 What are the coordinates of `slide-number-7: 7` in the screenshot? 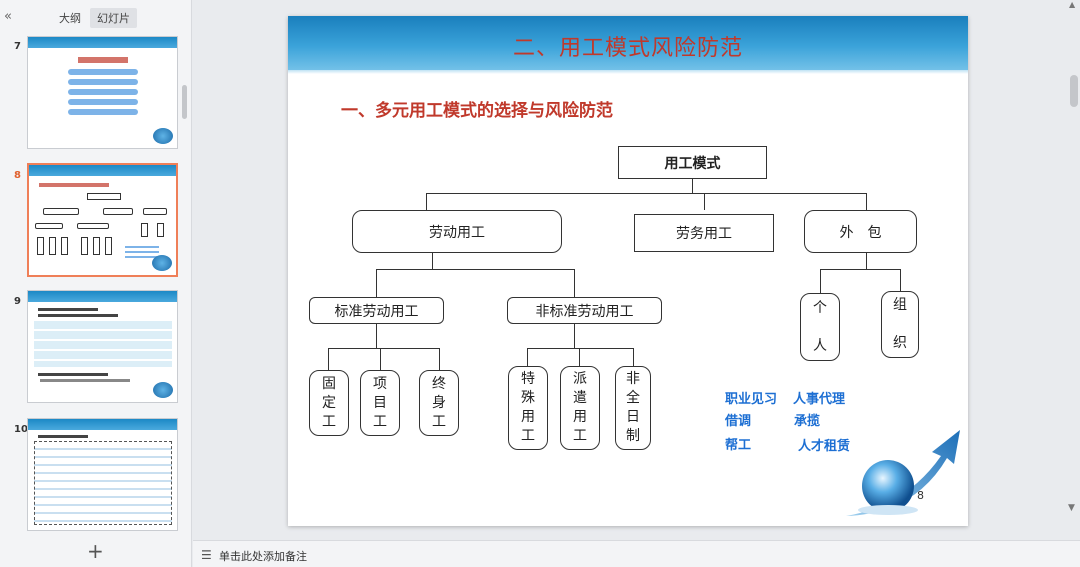 It's located at (17, 46).